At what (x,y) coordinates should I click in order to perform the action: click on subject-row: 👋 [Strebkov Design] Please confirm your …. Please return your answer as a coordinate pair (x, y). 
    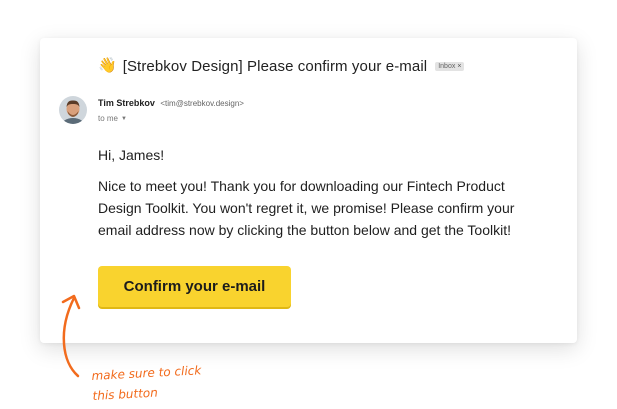
    Looking at the image, I should click on (281, 66).